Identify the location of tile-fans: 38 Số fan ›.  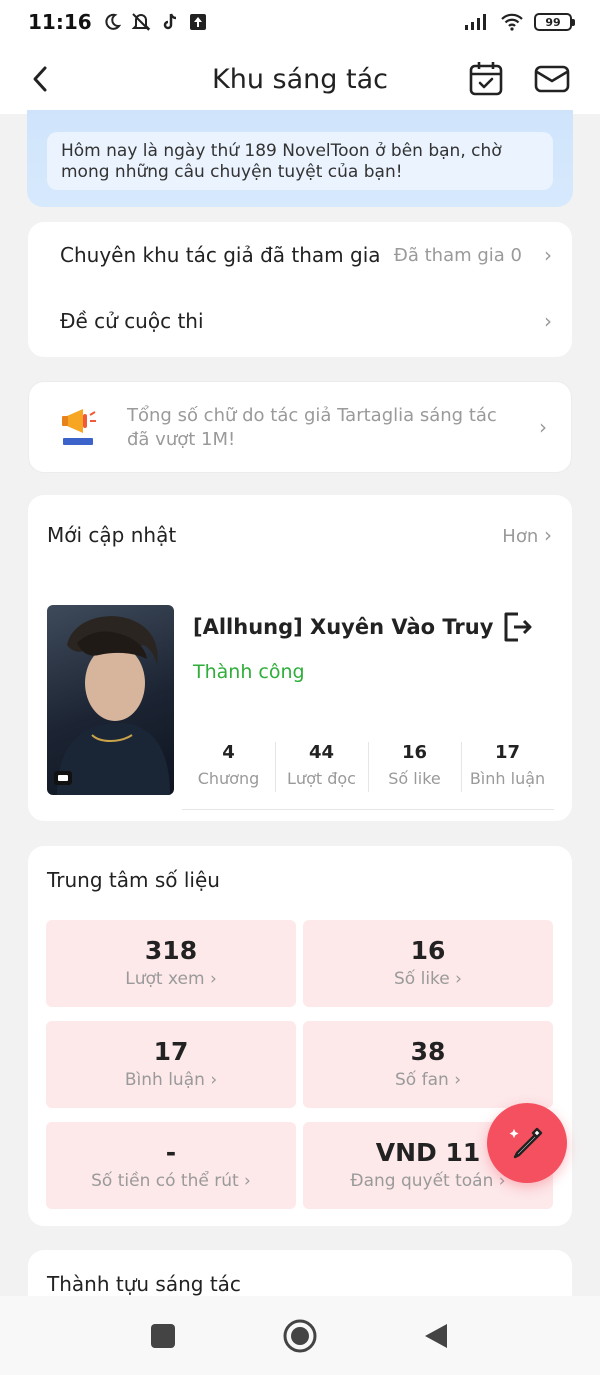
(428, 1064).